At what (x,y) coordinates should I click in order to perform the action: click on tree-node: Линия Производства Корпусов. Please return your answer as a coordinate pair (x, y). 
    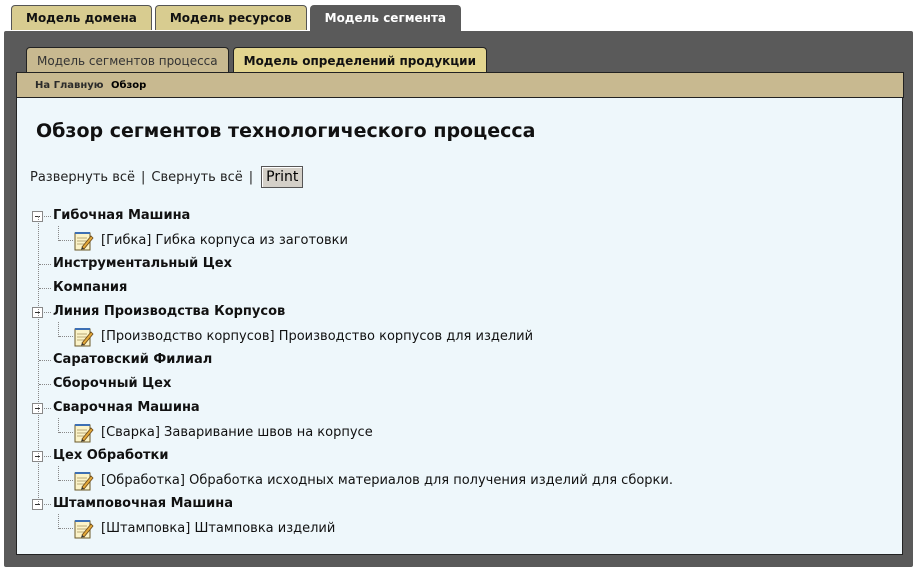
    Looking at the image, I should click on (460, 314).